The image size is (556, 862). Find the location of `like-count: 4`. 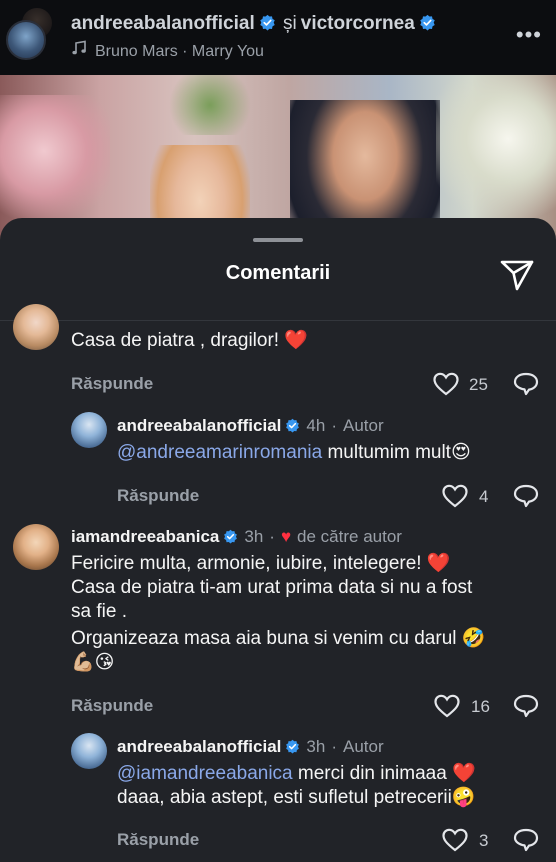

like-count: 4 is located at coordinates (484, 496).